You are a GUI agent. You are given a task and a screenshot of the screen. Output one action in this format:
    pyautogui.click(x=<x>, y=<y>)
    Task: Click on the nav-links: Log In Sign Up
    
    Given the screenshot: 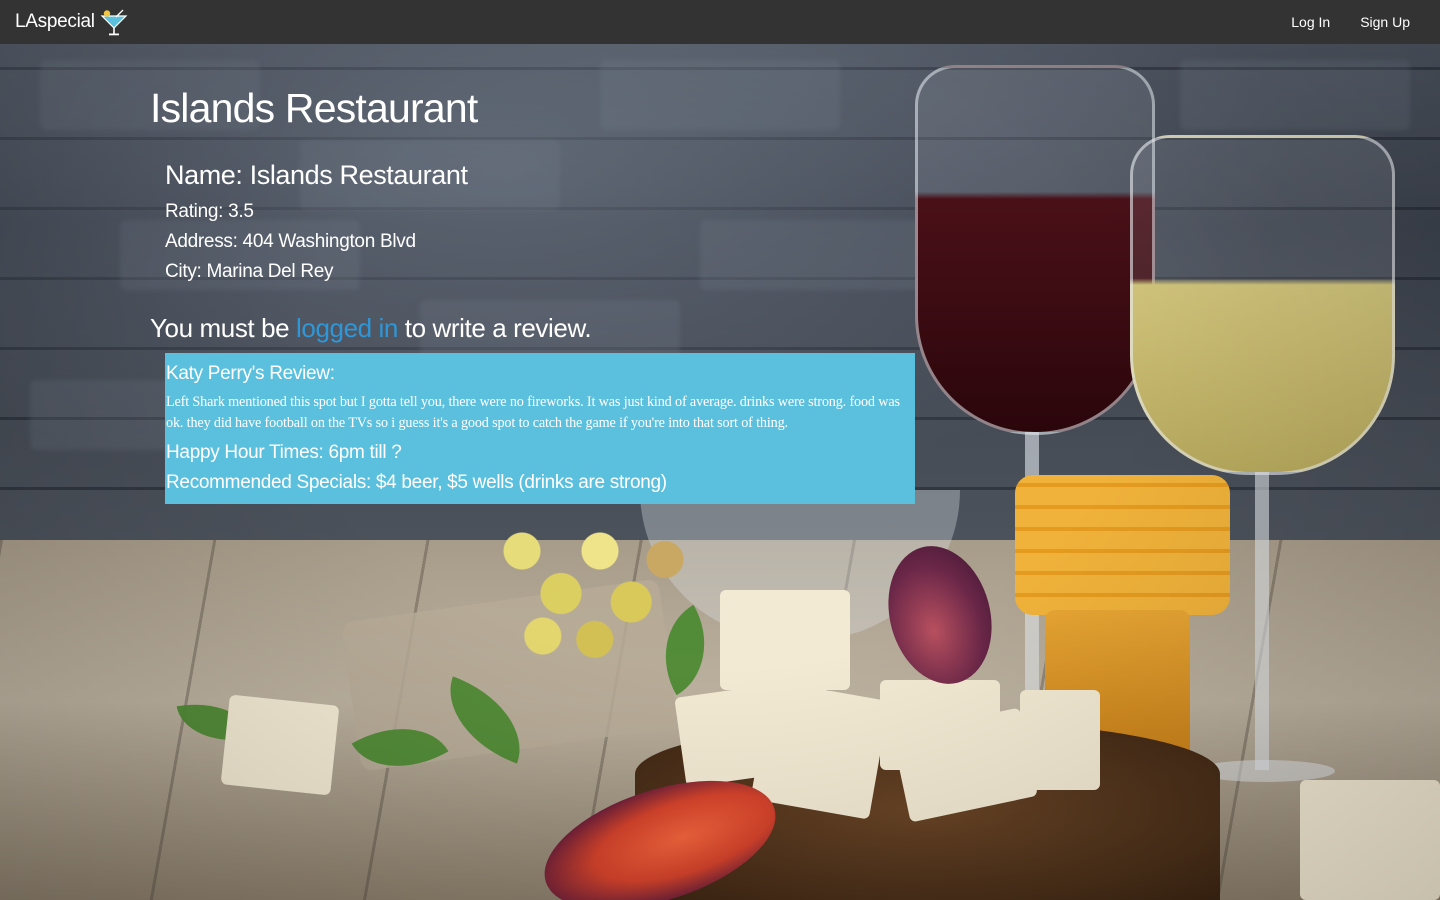 What is the action you would take?
    pyautogui.click(x=1350, y=22)
    